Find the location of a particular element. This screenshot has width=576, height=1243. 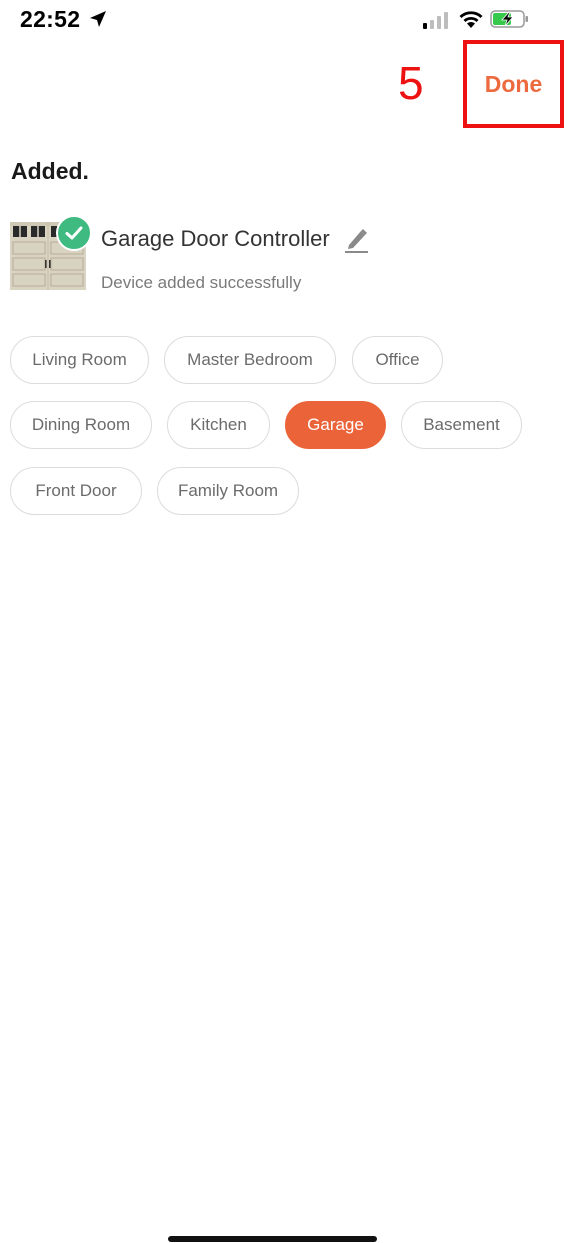

step-number-annotation: 5 is located at coordinates (411, 83).